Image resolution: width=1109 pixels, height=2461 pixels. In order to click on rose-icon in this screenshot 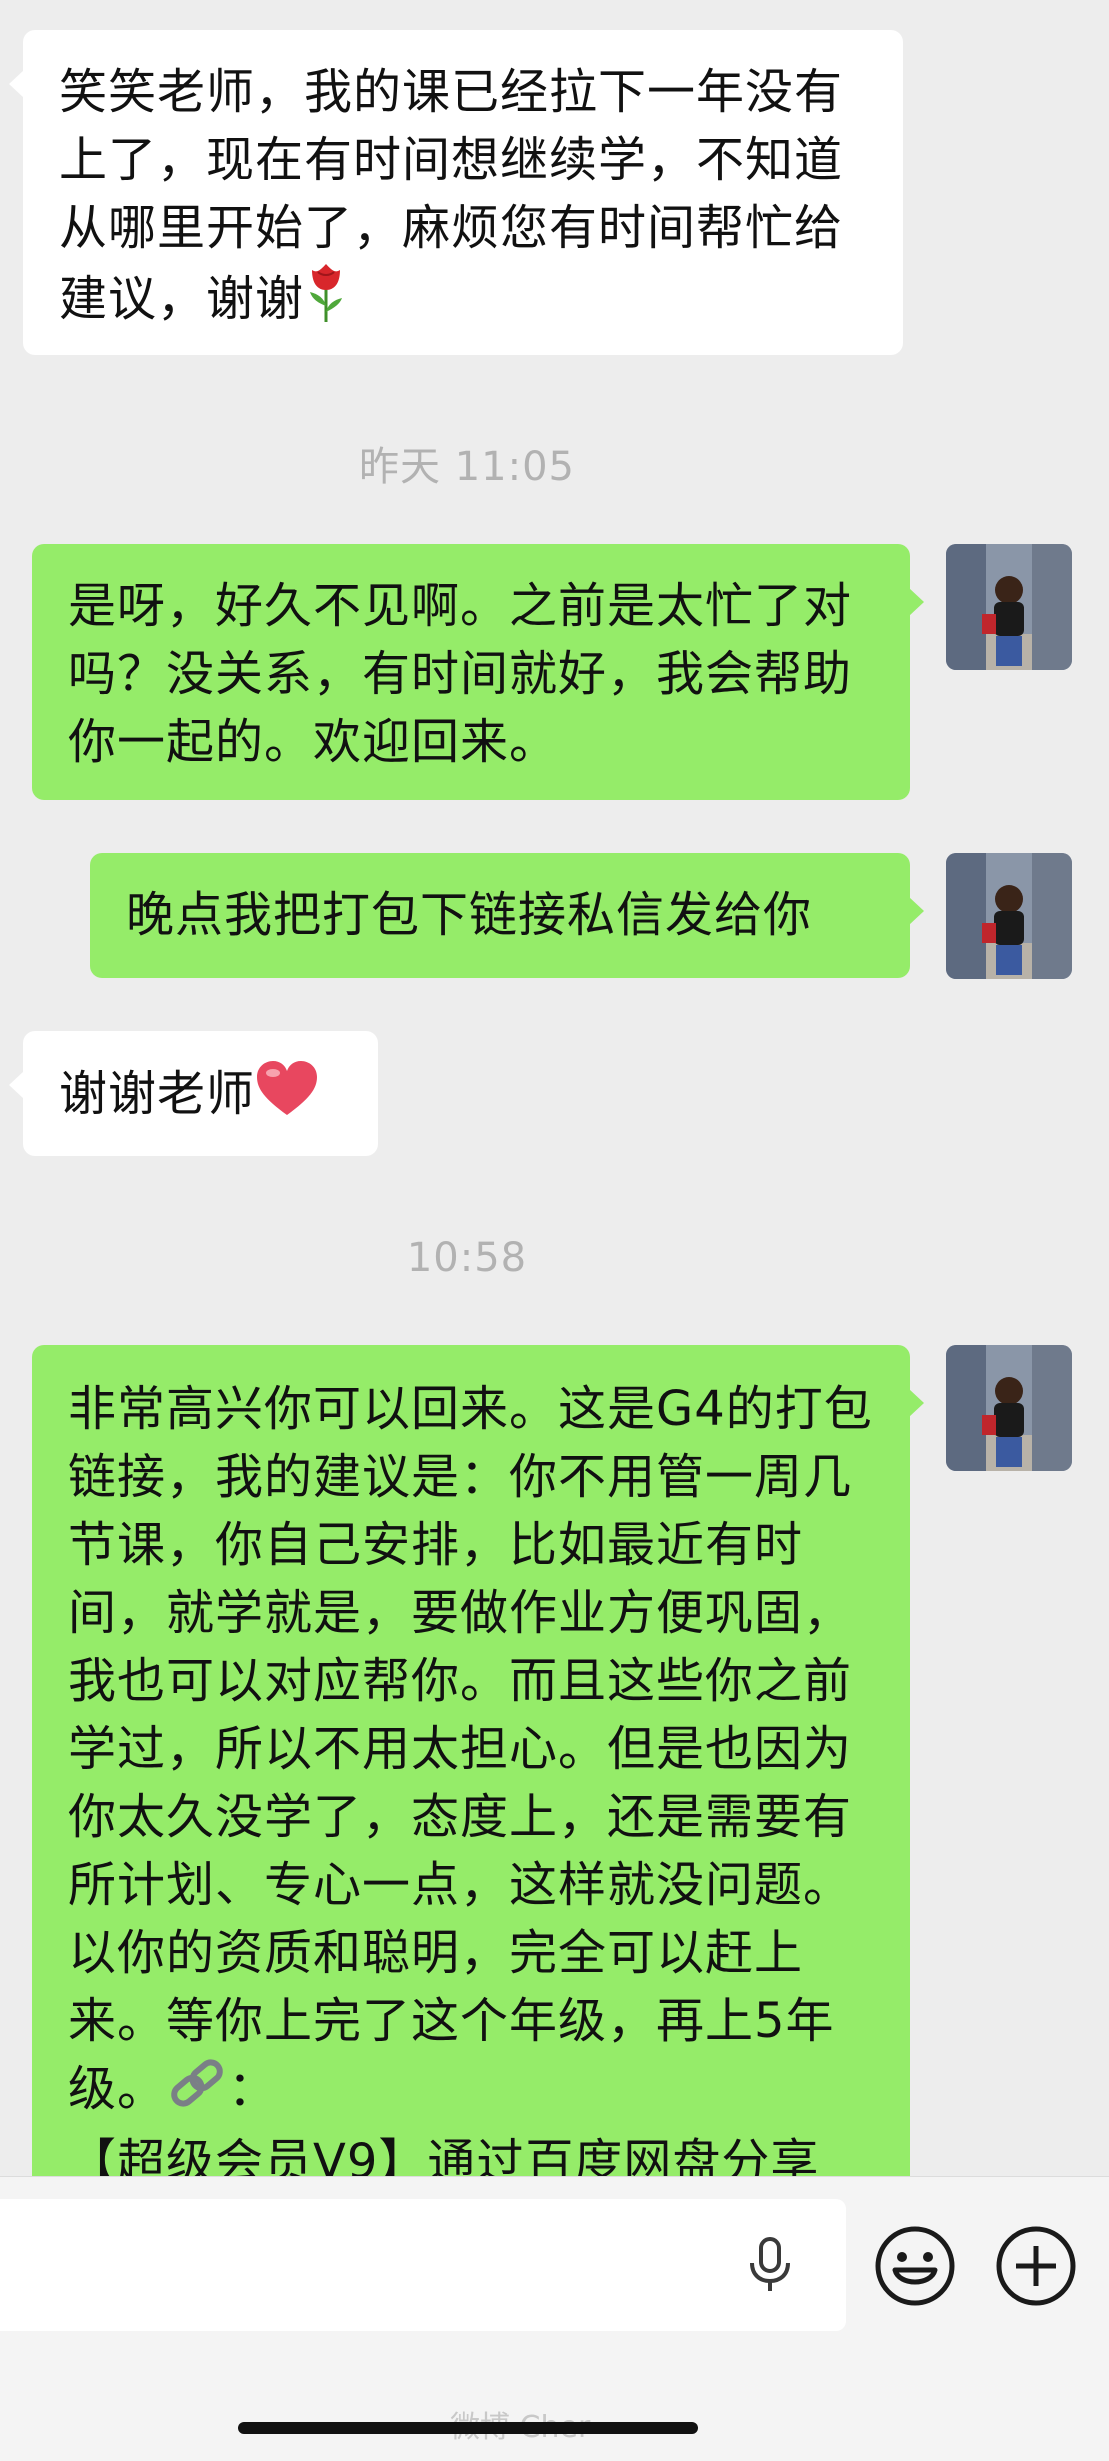, I will do `click(326, 302)`.